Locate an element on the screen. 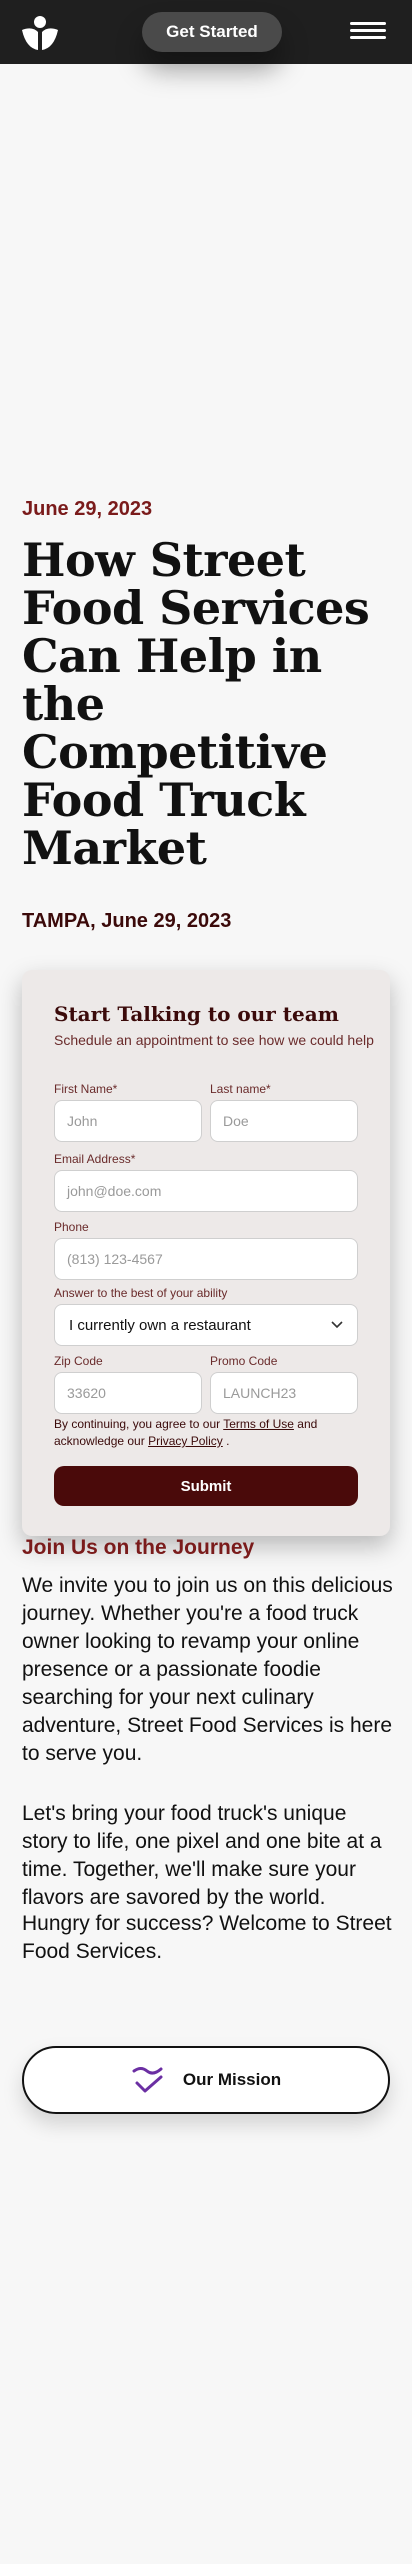 The image size is (412, 2564). top-navigation-bar: Get Started is located at coordinates (206, 32).